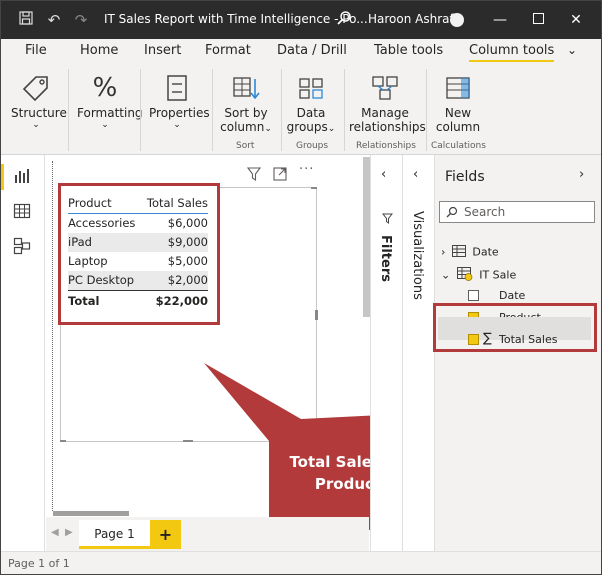 The height and width of the screenshot is (575, 602). I want to click on selected-fields-highlight, so click(515, 327).